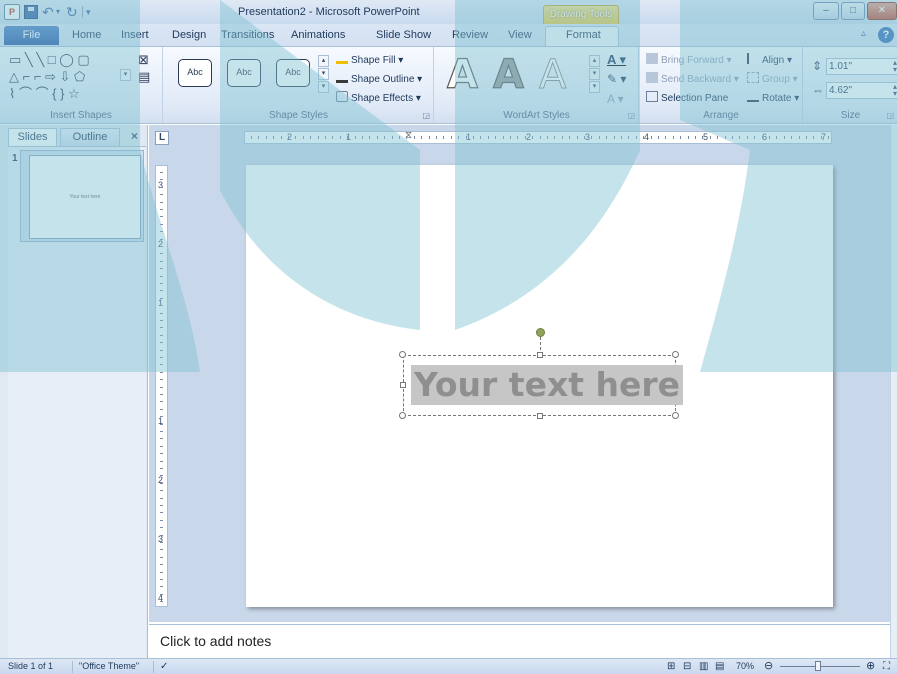 Image resolution: width=897 pixels, height=674 pixels. What do you see at coordinates (675, 415) in the screenshot?
I see `resize-handle-bottom-right` at bounding box center [675, 415].